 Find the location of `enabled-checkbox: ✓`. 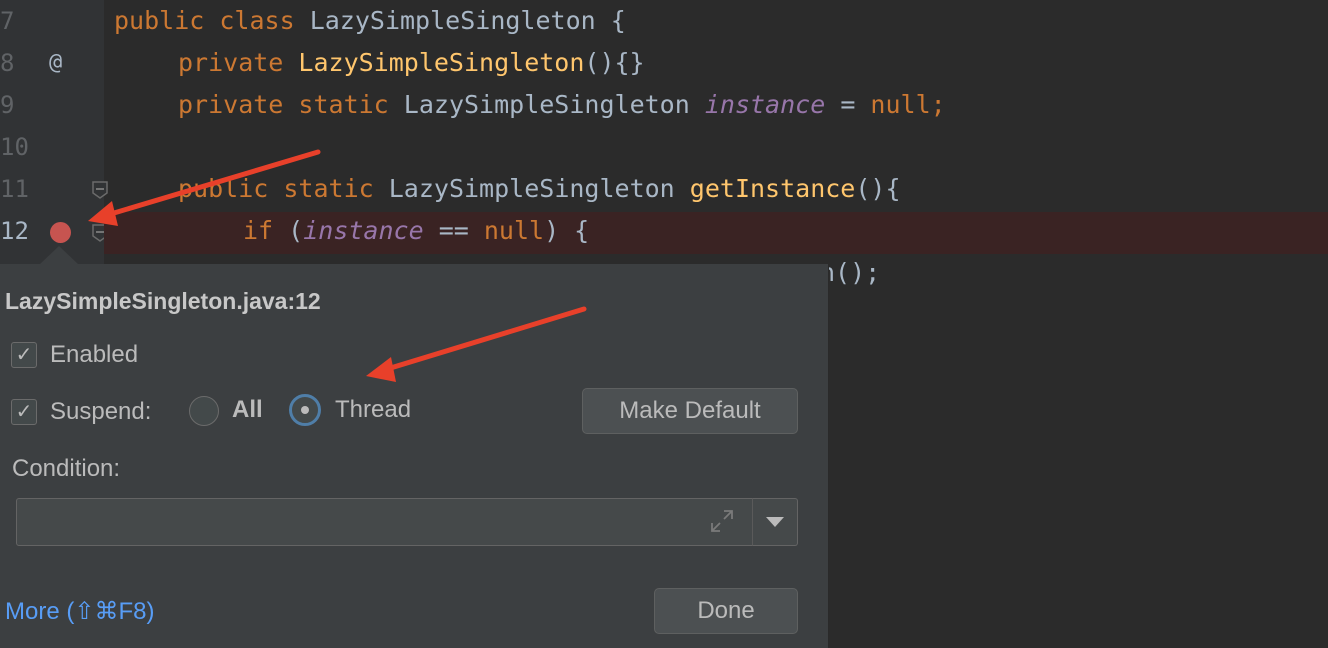

enabled-checkbox: ✓ is located at coordinates (24, 355).